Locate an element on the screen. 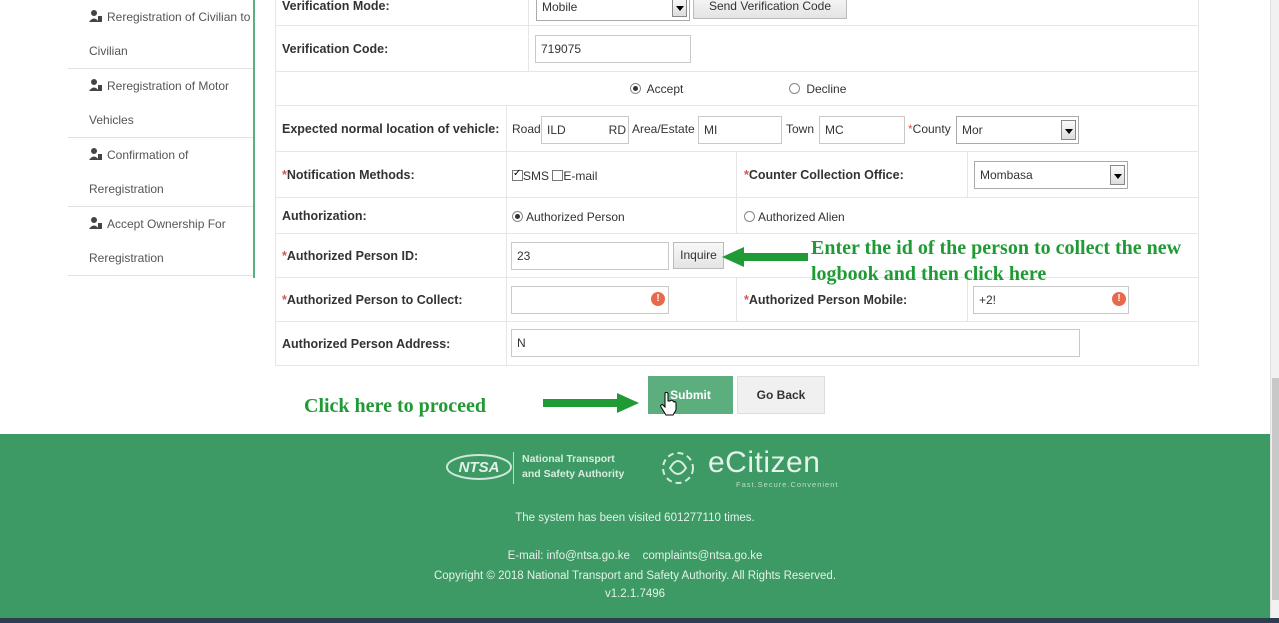 This screenshot has height=623, width=1279. verification-code-label: Verification Code: is located at coordinates (402, 48).